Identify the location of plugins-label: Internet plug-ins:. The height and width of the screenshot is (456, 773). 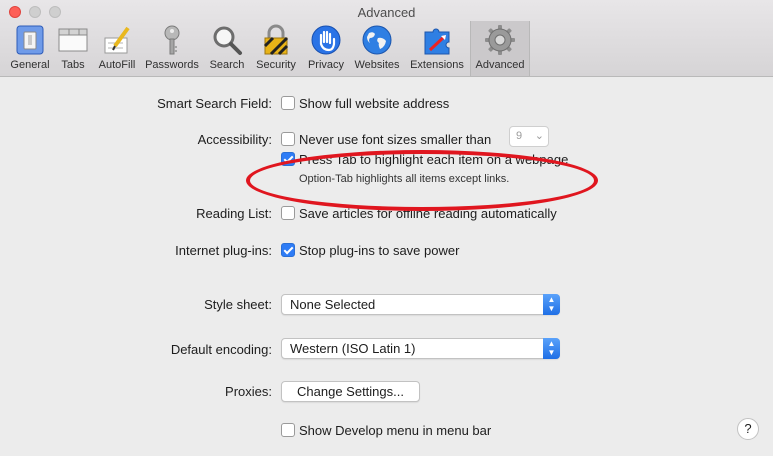
(223, 250).